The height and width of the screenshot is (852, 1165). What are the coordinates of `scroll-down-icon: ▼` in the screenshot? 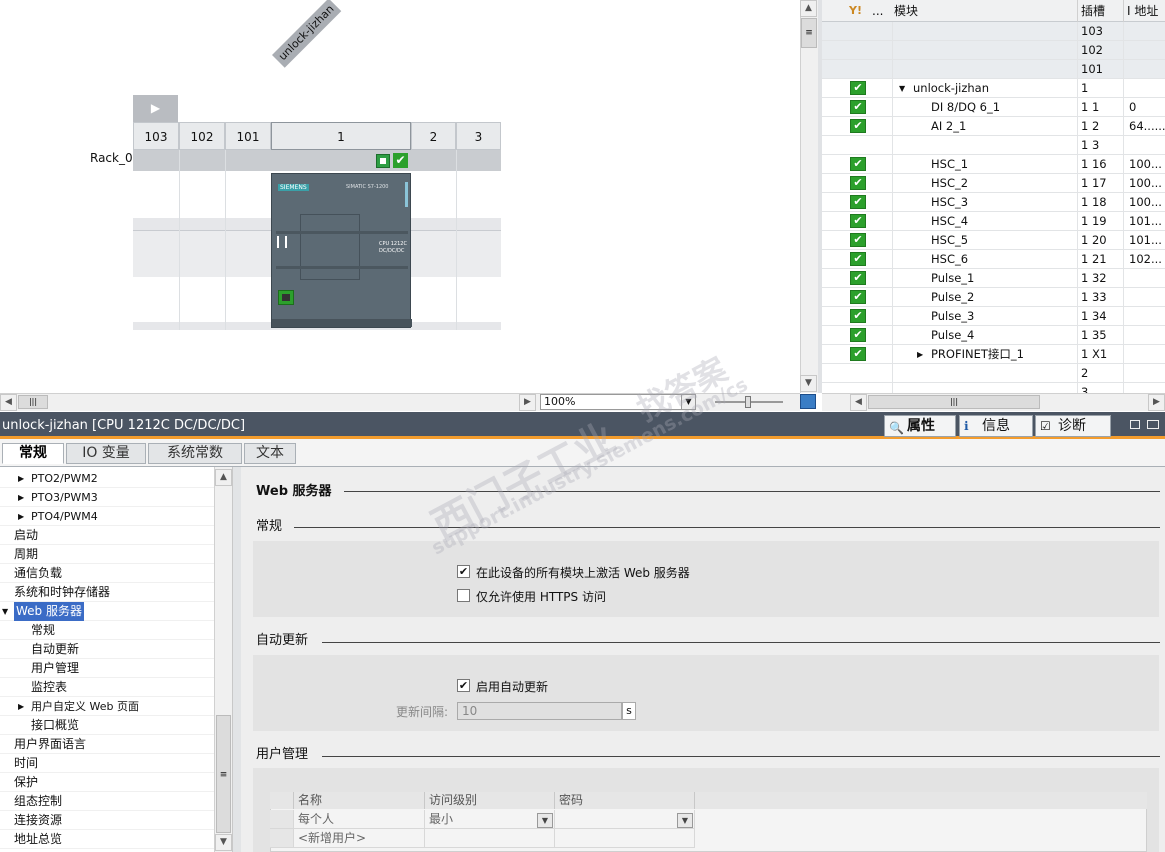 It's located at (808, 383).